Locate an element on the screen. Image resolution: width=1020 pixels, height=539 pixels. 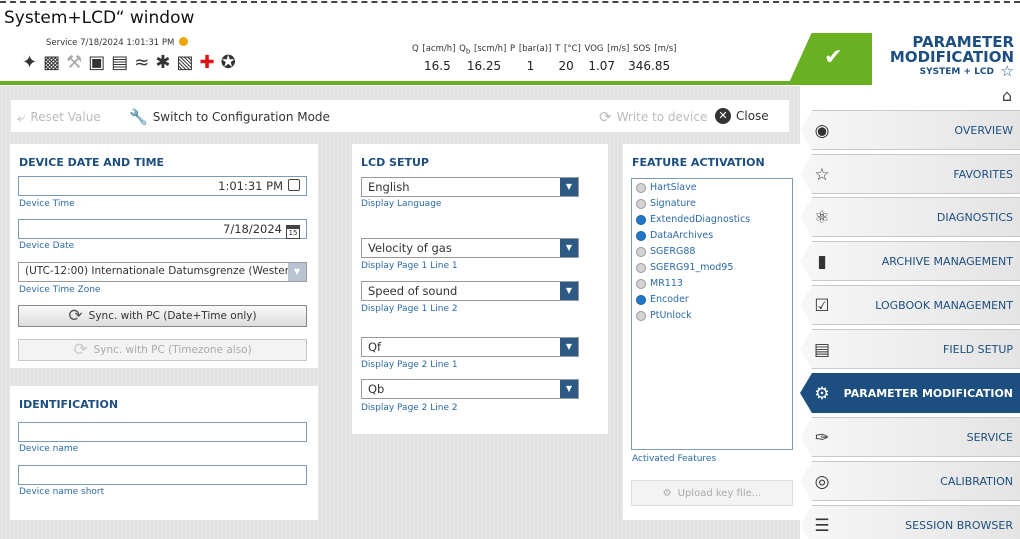
device-name-short-label: Device name short is located at coordinates (62, 492).